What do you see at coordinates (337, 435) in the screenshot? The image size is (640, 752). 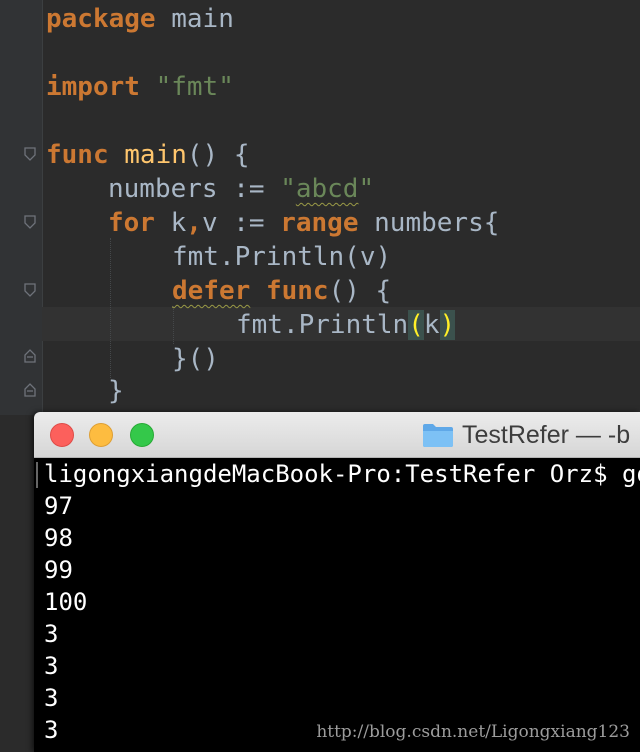 I see `terminal-titlebar: TestRefer — -b` at bounding box center [337, 435].